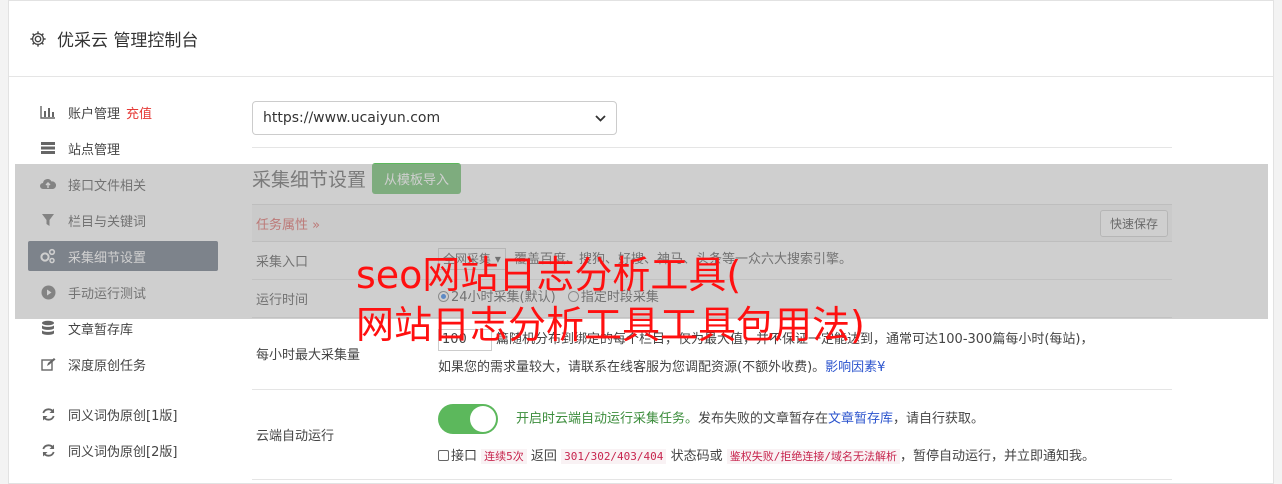  What do you see at coordinates (607, 419) in the screenshot?
I see `cloud-desc-a: 开启时云端自动运行采集任务。` at bounding box center [607, 419].